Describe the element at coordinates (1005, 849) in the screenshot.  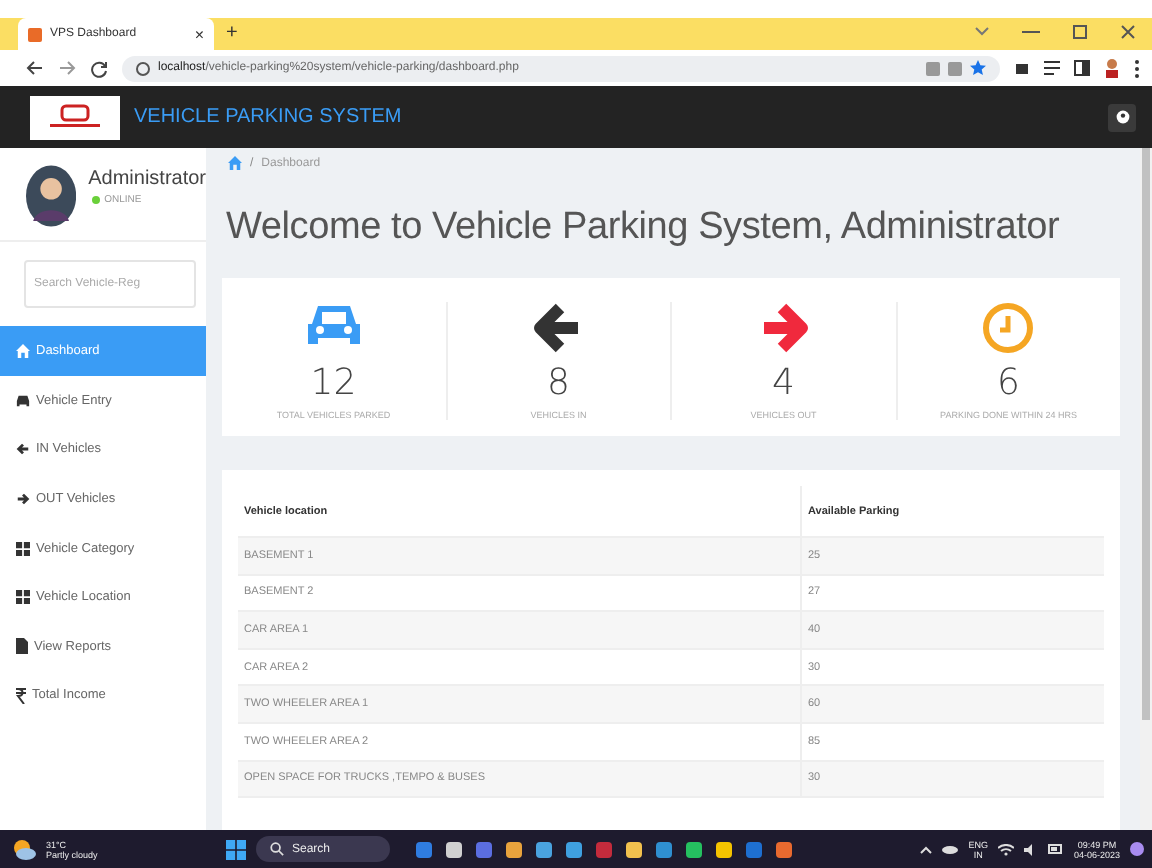
I see `wifi-icon` at that location.